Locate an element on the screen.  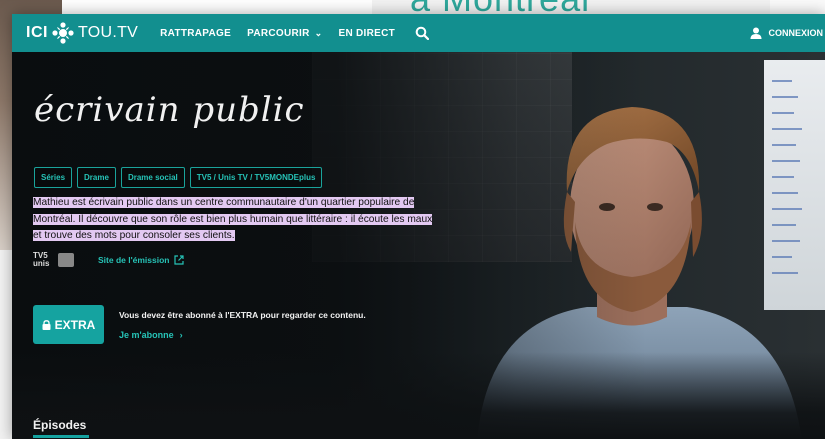
connexion-label: CONNEXION is located at coordinates (795, 33).